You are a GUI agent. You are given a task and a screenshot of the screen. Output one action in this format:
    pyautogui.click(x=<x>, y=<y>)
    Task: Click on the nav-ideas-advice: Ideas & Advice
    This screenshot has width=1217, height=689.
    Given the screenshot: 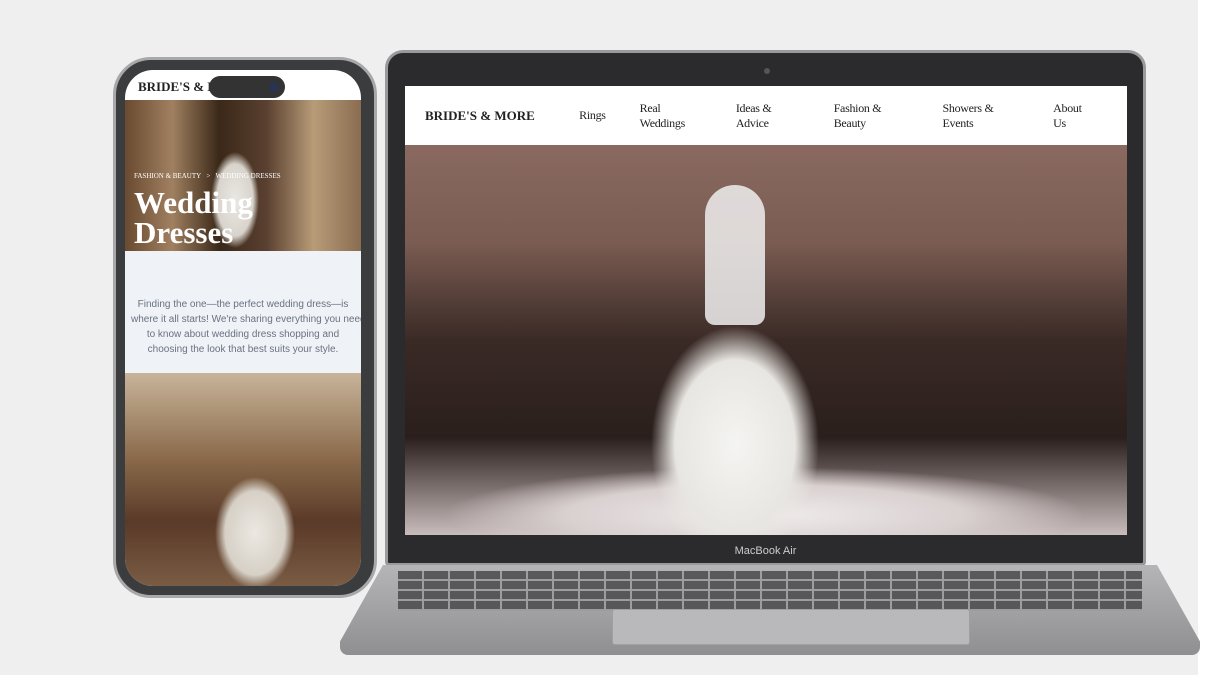 What is the action you would take?
    pyautogui.click(x=768, y=116)
    